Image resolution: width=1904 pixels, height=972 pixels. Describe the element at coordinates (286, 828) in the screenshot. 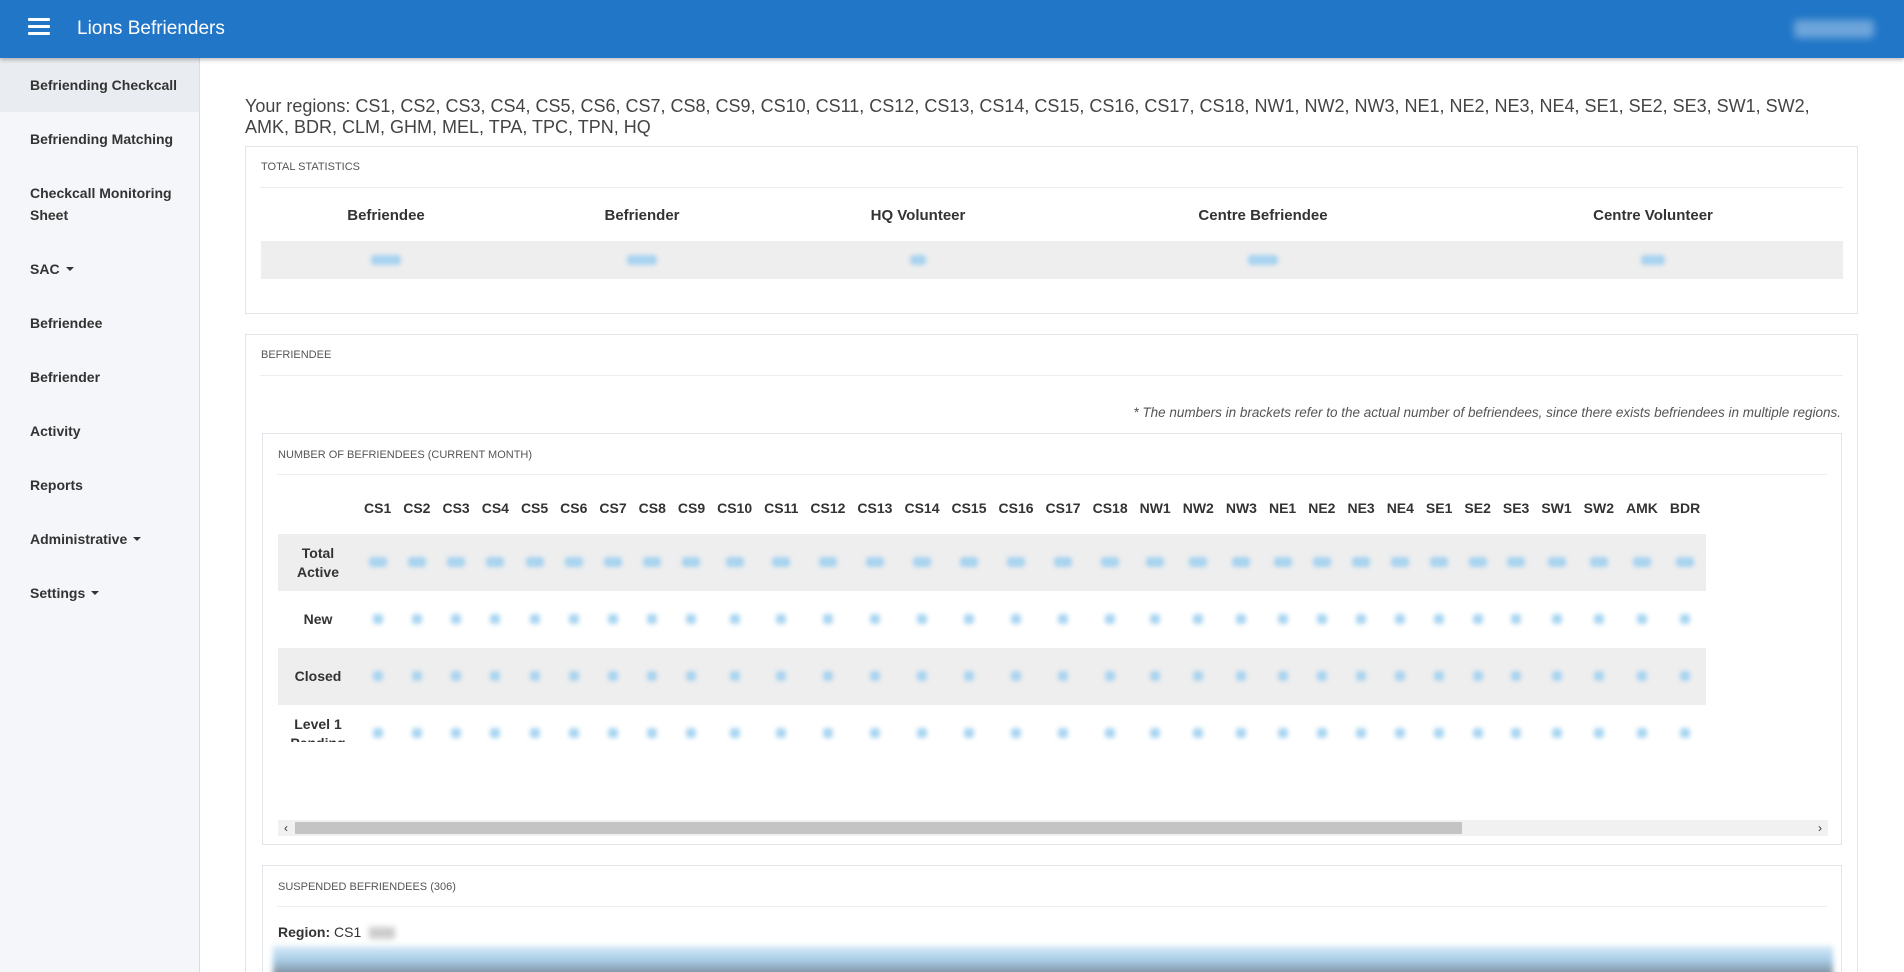

I see `chevron-left-icon: ‹` at that location.